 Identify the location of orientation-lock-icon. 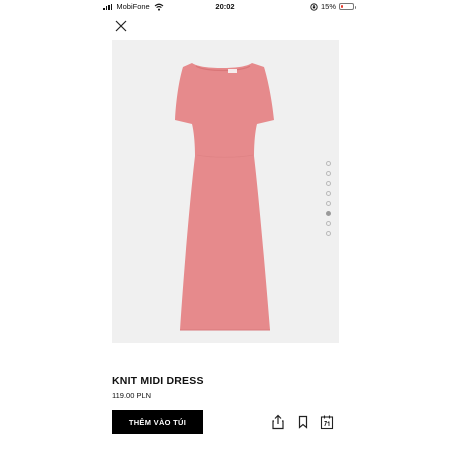
(314, 6).